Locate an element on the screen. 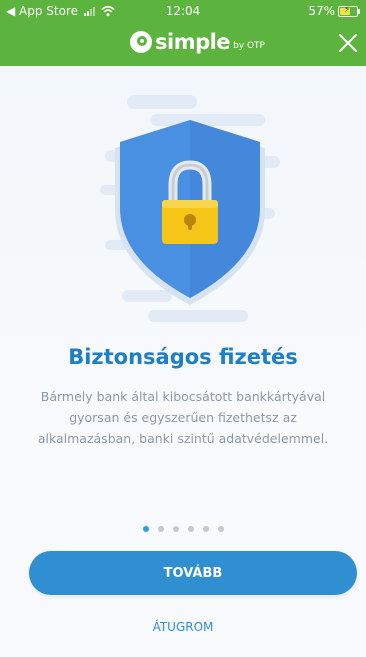 Image resolution: width=366 pixels, height=657 pixels. next-button: TOVÁBB is located at coordinates (193, 573).